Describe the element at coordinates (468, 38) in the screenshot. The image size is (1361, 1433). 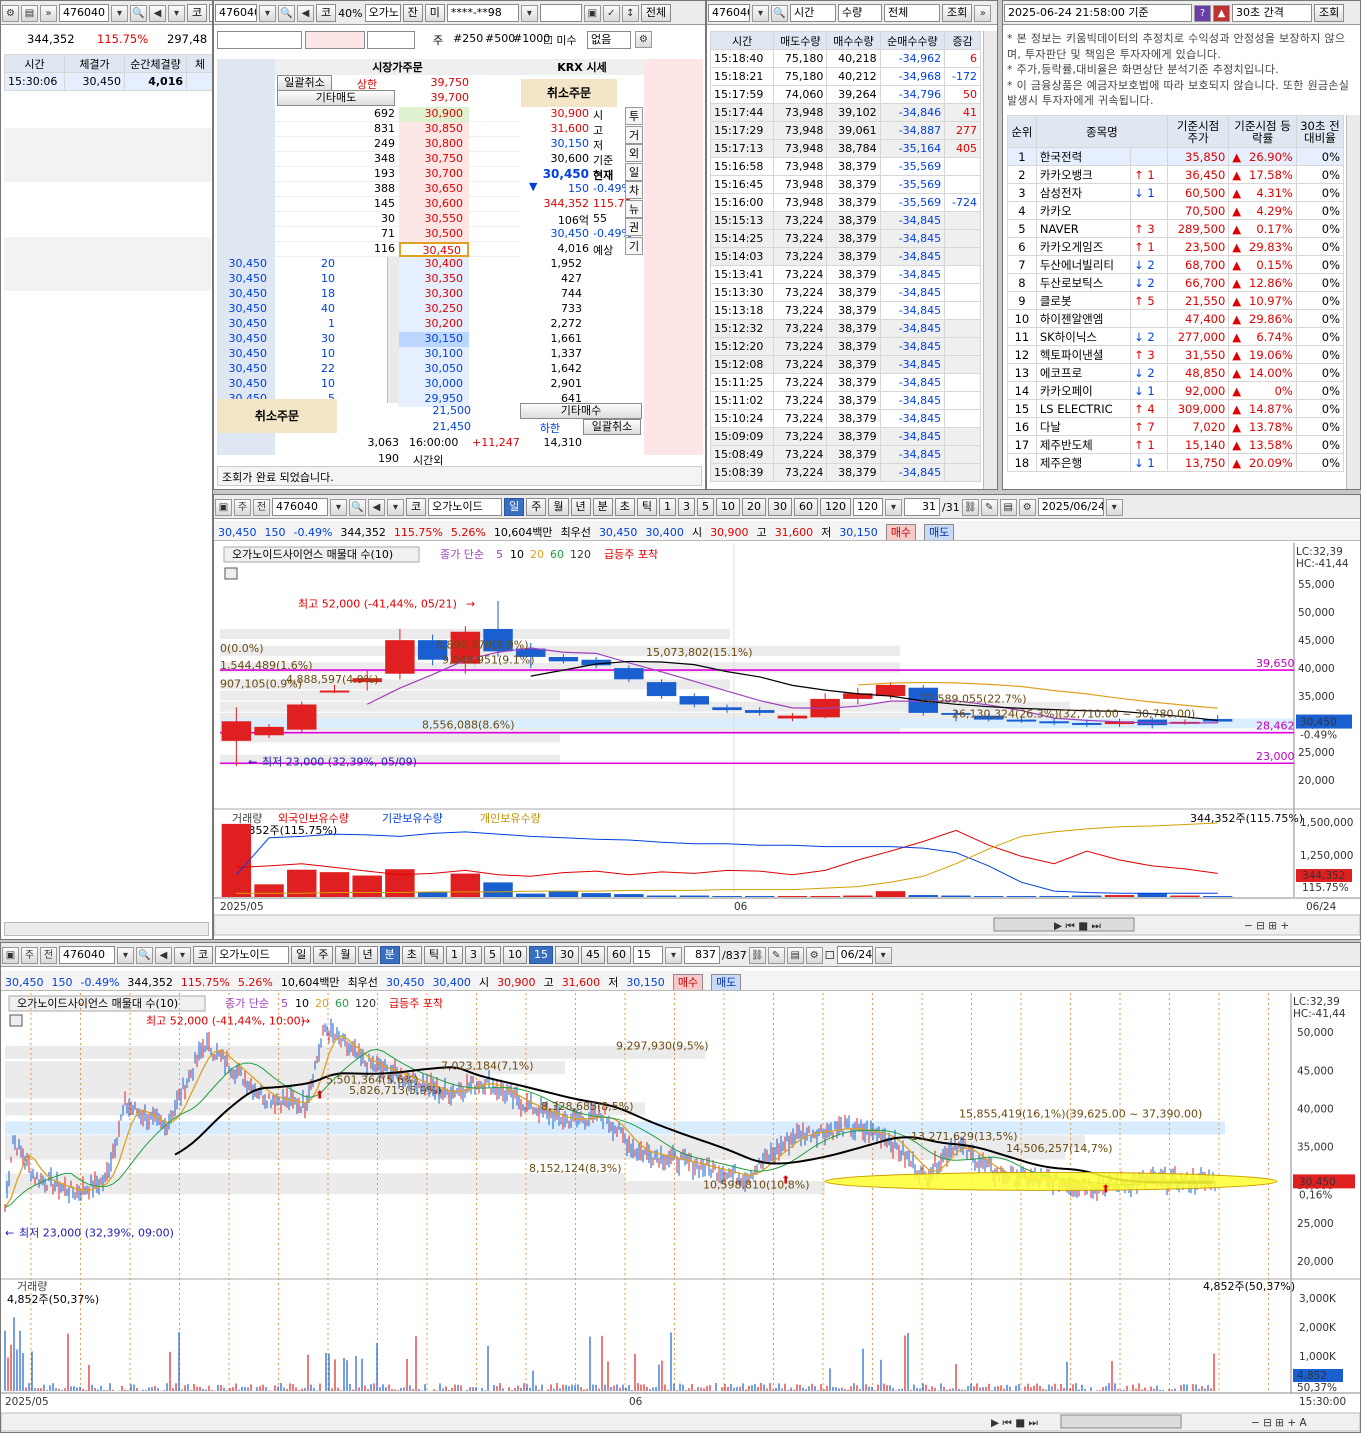
I see `unit-250: #250` at that location.